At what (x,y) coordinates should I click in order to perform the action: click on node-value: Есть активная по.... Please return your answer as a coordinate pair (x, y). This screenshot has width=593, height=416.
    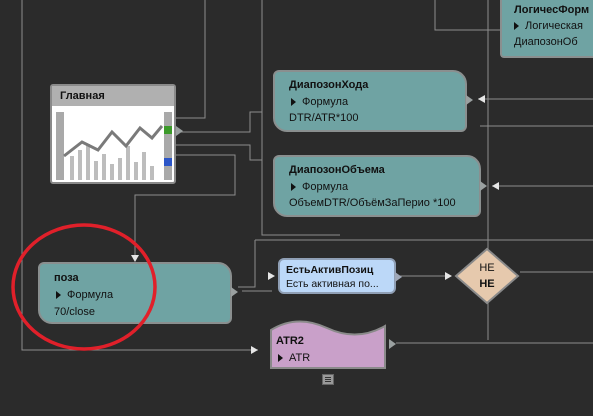
    Looking at the image, I should click on (332, 284).